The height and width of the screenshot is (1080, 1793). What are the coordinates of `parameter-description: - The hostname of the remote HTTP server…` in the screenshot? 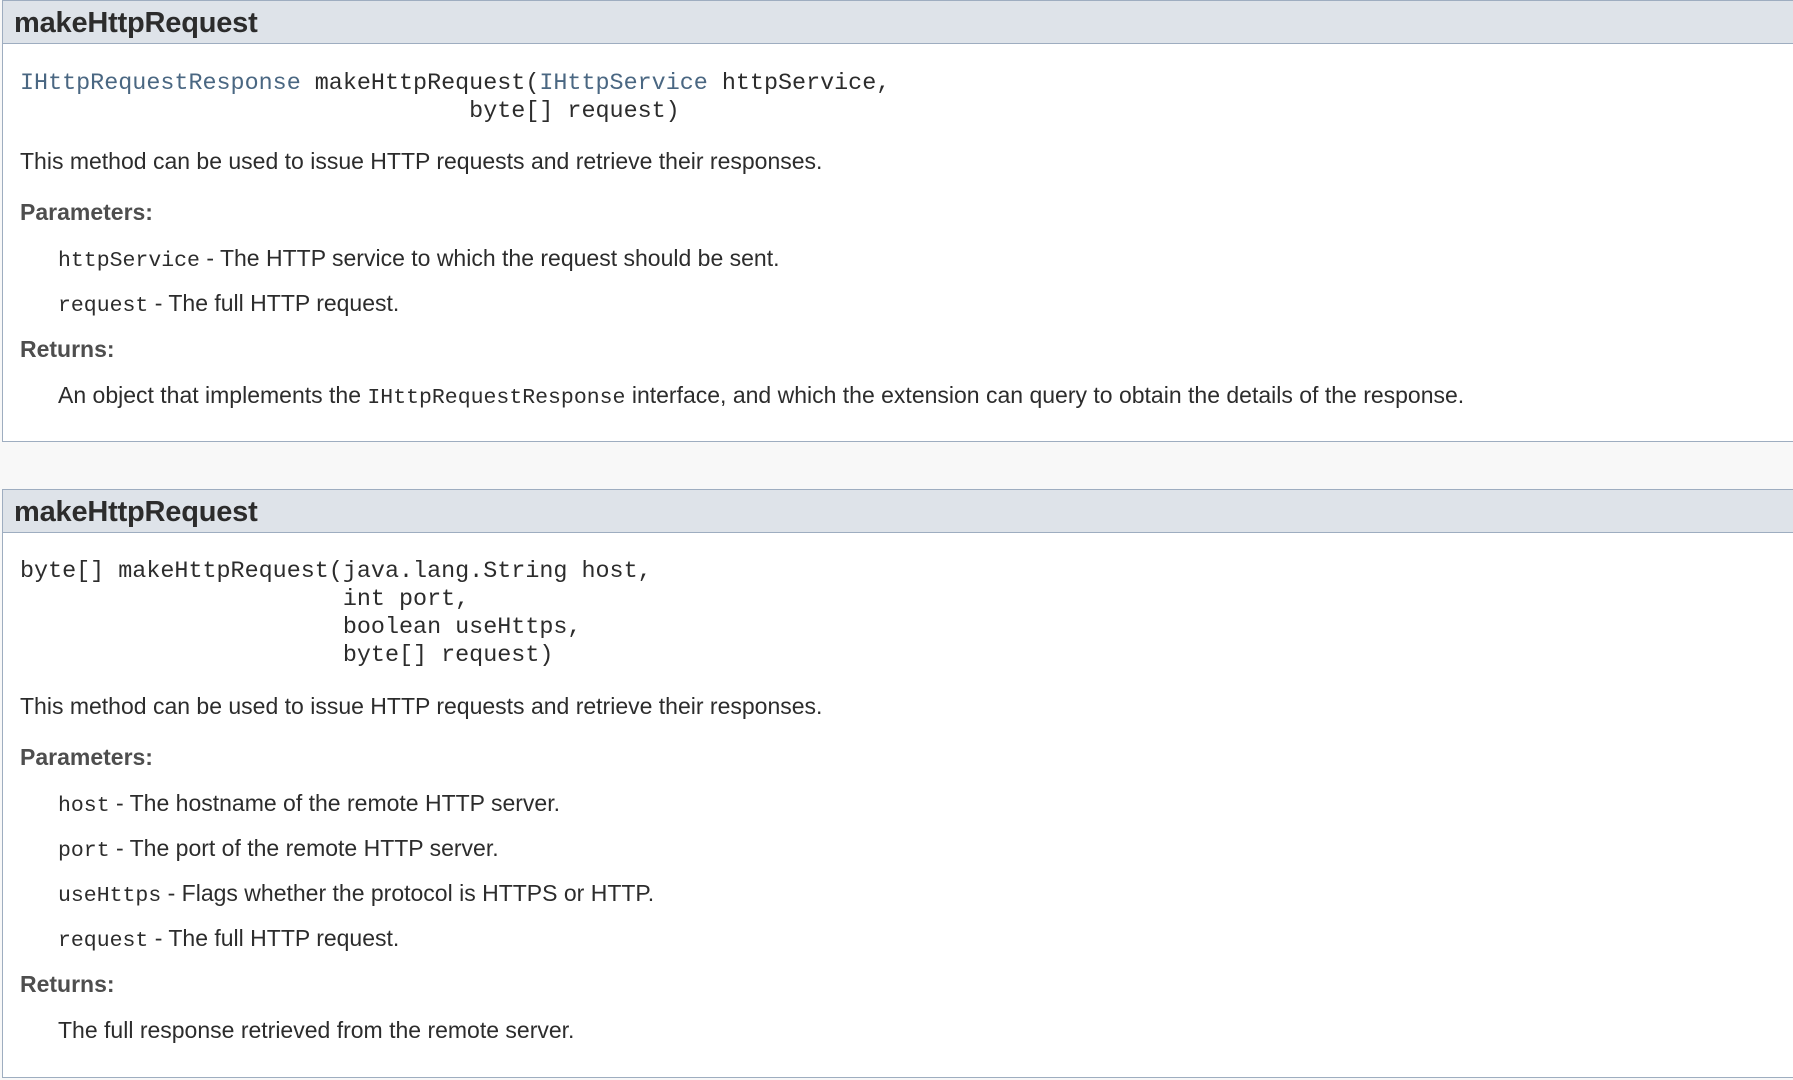 It's located at (335, 803).